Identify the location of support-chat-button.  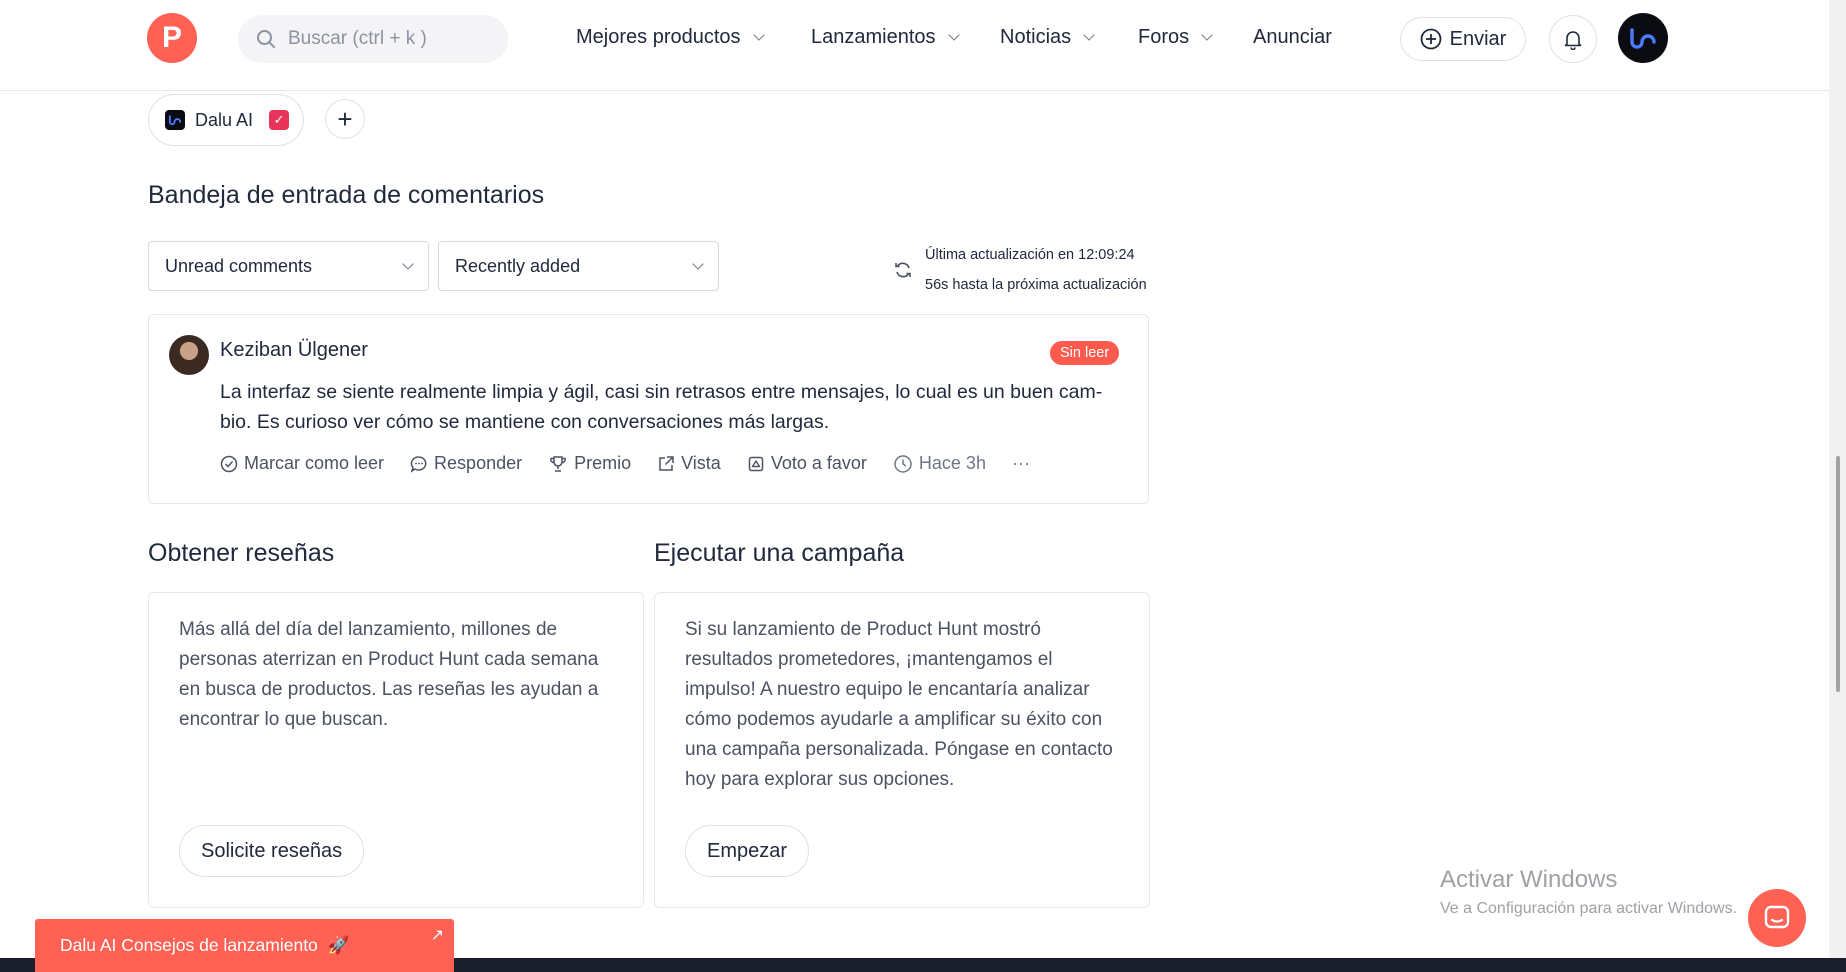
(1777, 918).